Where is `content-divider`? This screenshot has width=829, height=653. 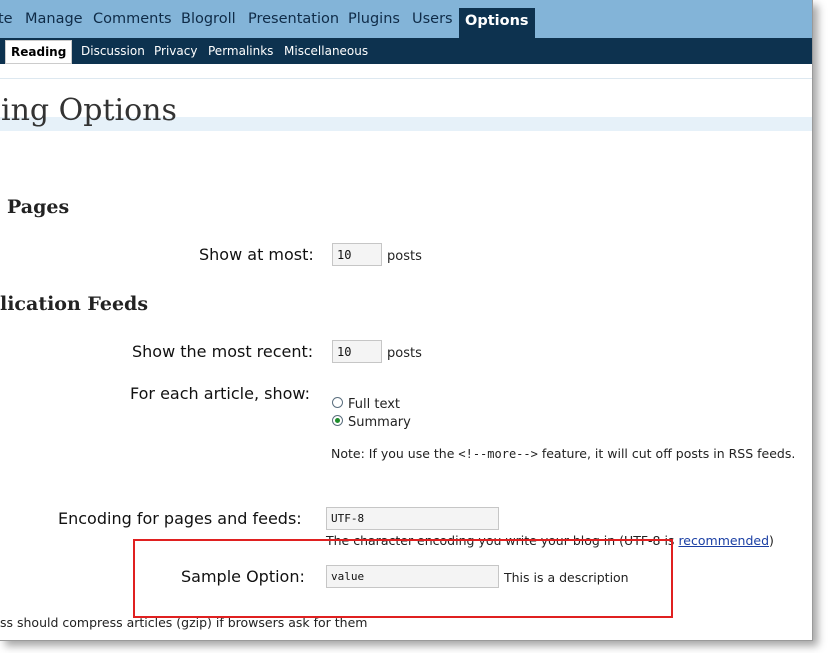 content-divider is located at coordinates (406, 78).